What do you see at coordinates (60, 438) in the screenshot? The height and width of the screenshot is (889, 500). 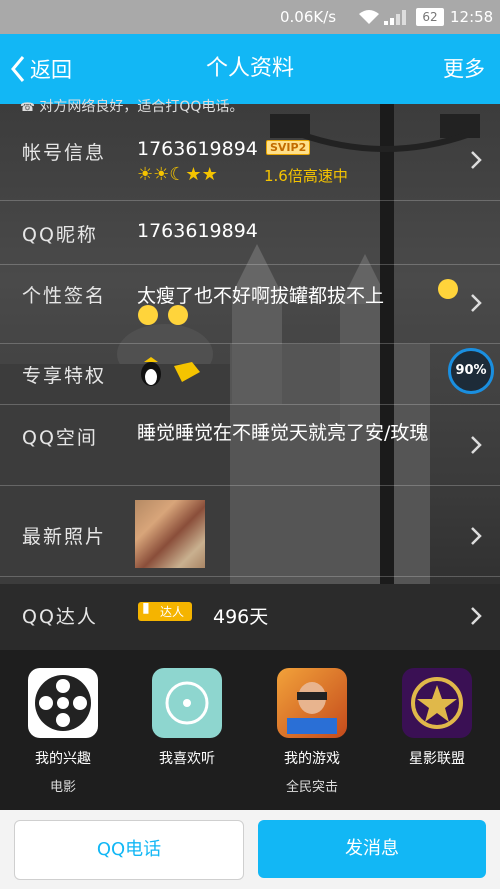 I see `qzone-label: QQ空间` at bounding box center [60, 438].